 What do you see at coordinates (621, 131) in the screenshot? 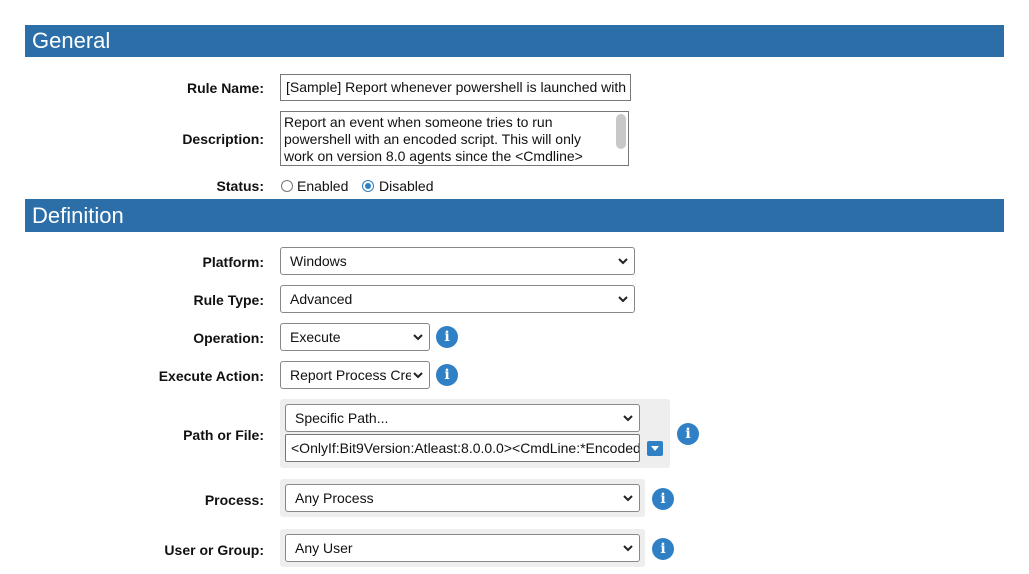
I see `description-scrollbar` at bounding box center [621, 131].